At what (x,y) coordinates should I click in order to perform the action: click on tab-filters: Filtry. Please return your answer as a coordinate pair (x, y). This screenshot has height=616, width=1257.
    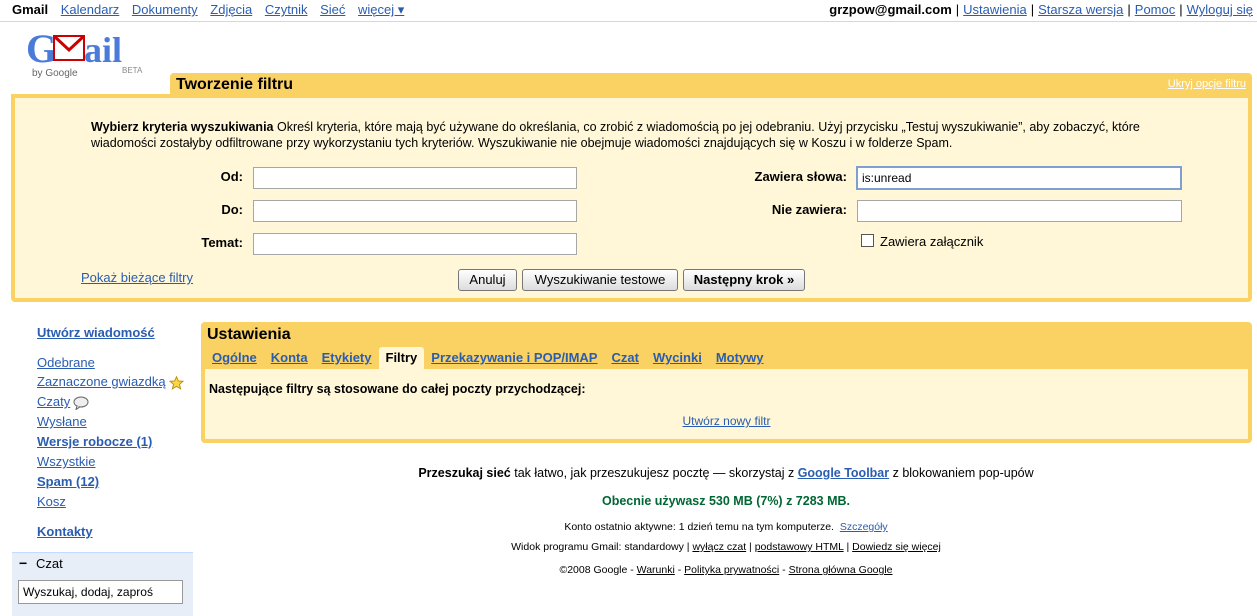
    Looking at the image, I should click on (401, 358).